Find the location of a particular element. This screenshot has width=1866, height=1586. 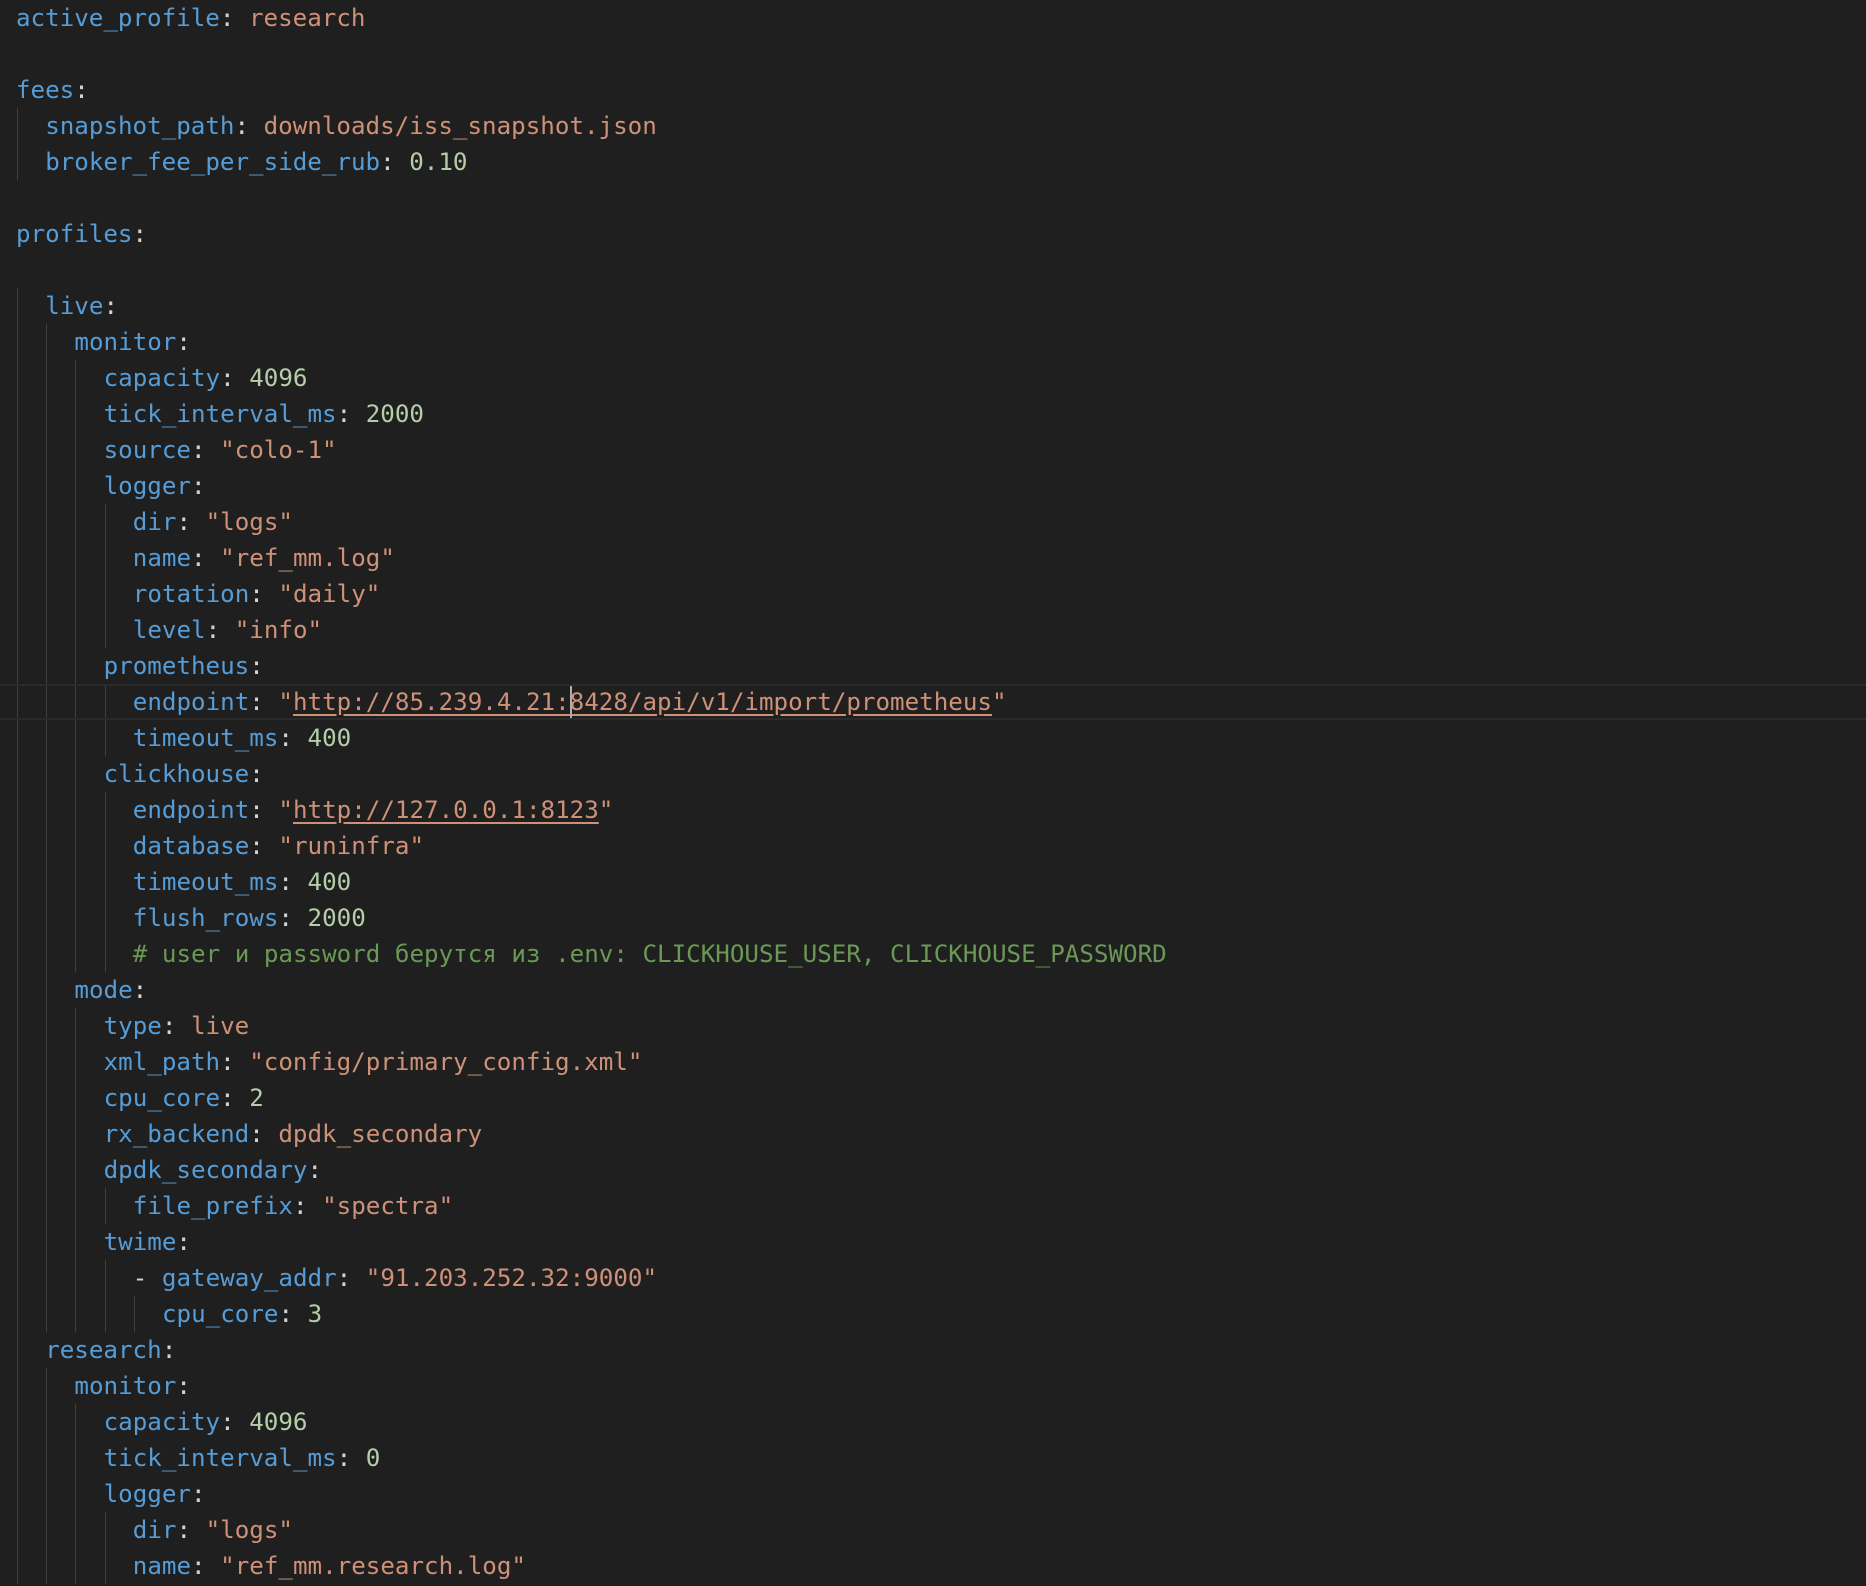

yaml-key: research is located at coordinates (103, 1350).